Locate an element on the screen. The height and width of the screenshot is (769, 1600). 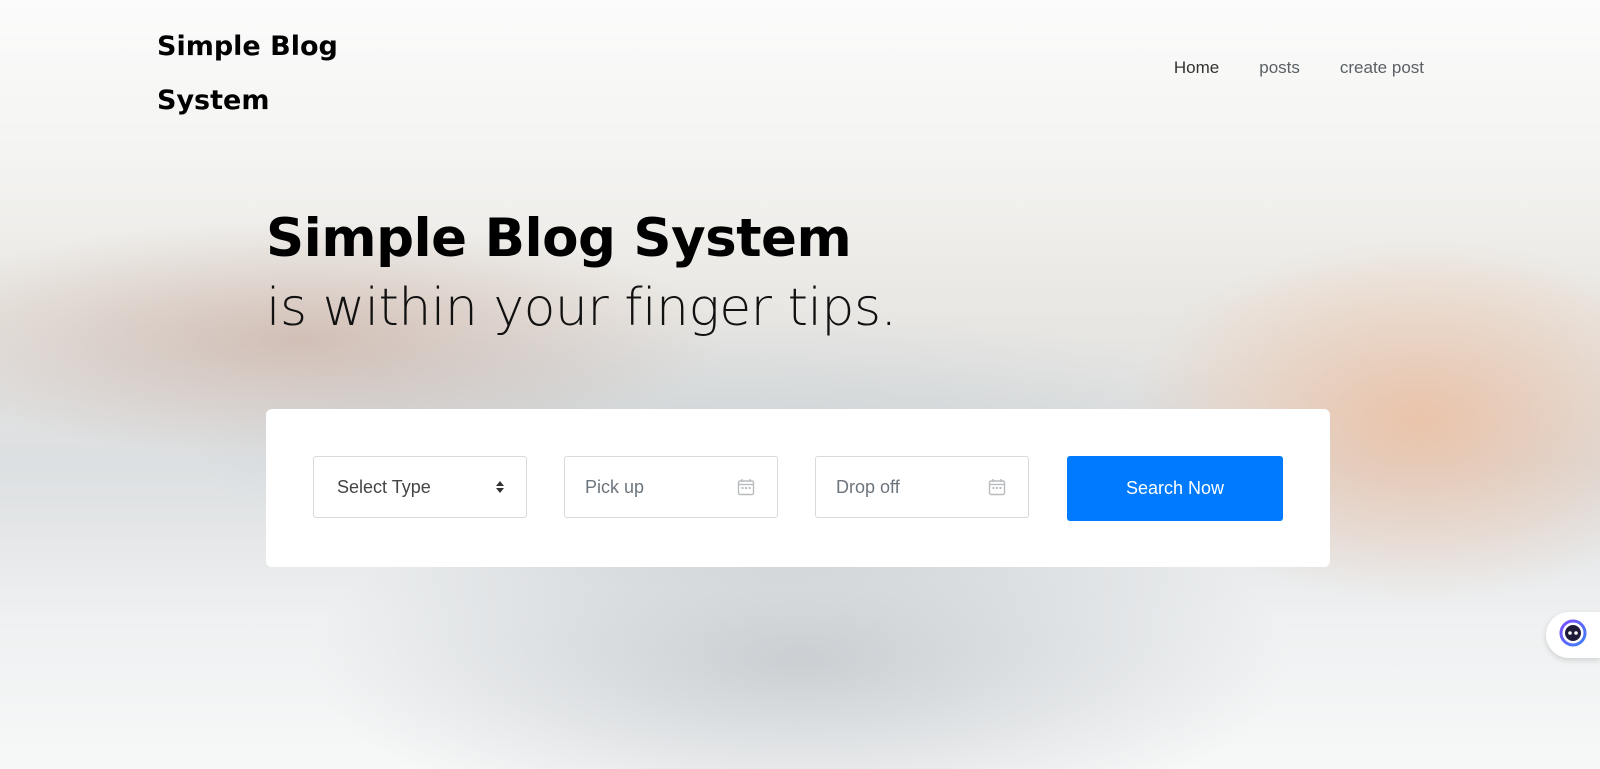
floating-assistant-button is located at coordinates (1573, 635).